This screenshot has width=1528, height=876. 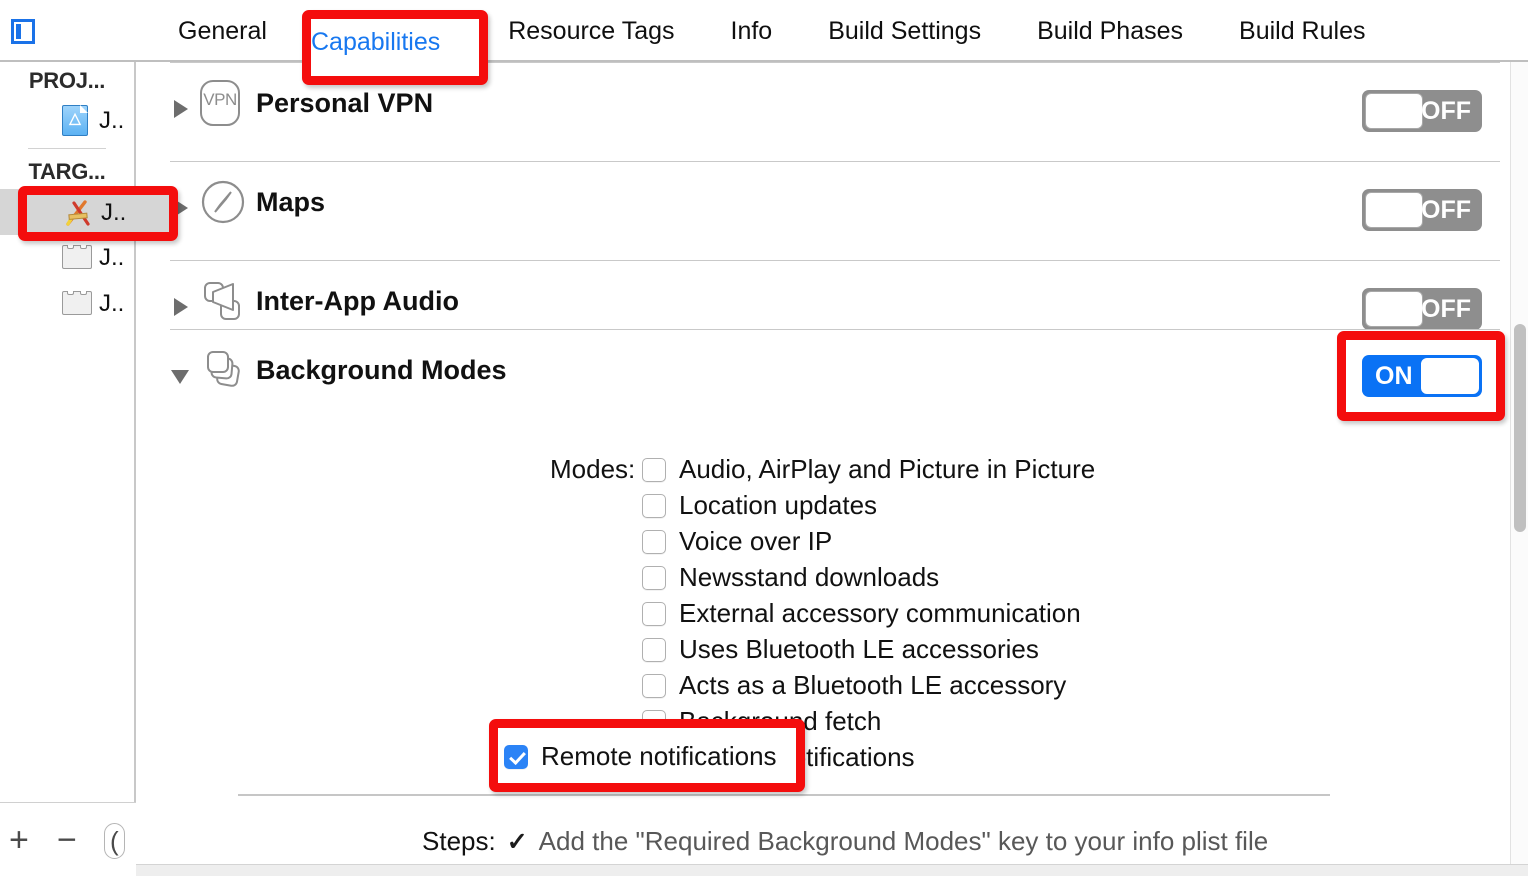 I want to click on capability-row-background-modes: Background Modes ON, so click(x=819, y=379).